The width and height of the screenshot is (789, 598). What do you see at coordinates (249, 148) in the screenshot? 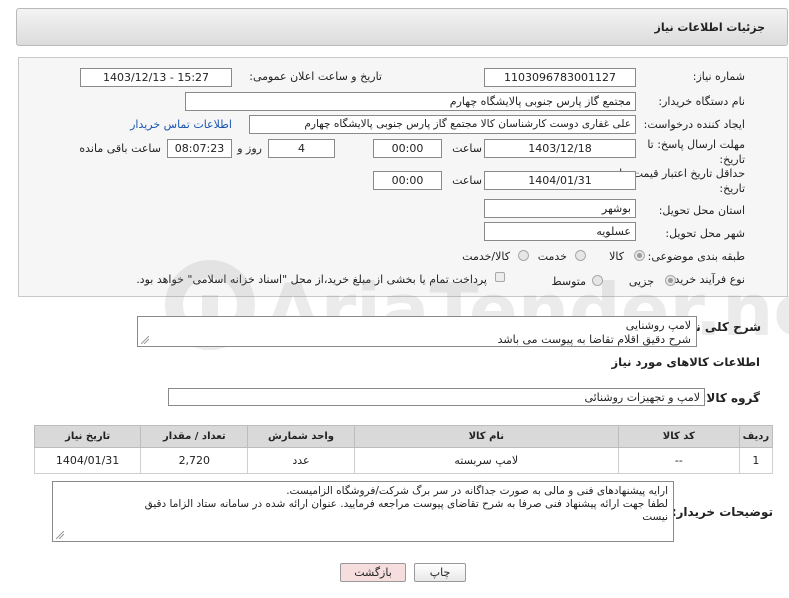
I see `days-label: روز و` at bounding box center [249, 148].